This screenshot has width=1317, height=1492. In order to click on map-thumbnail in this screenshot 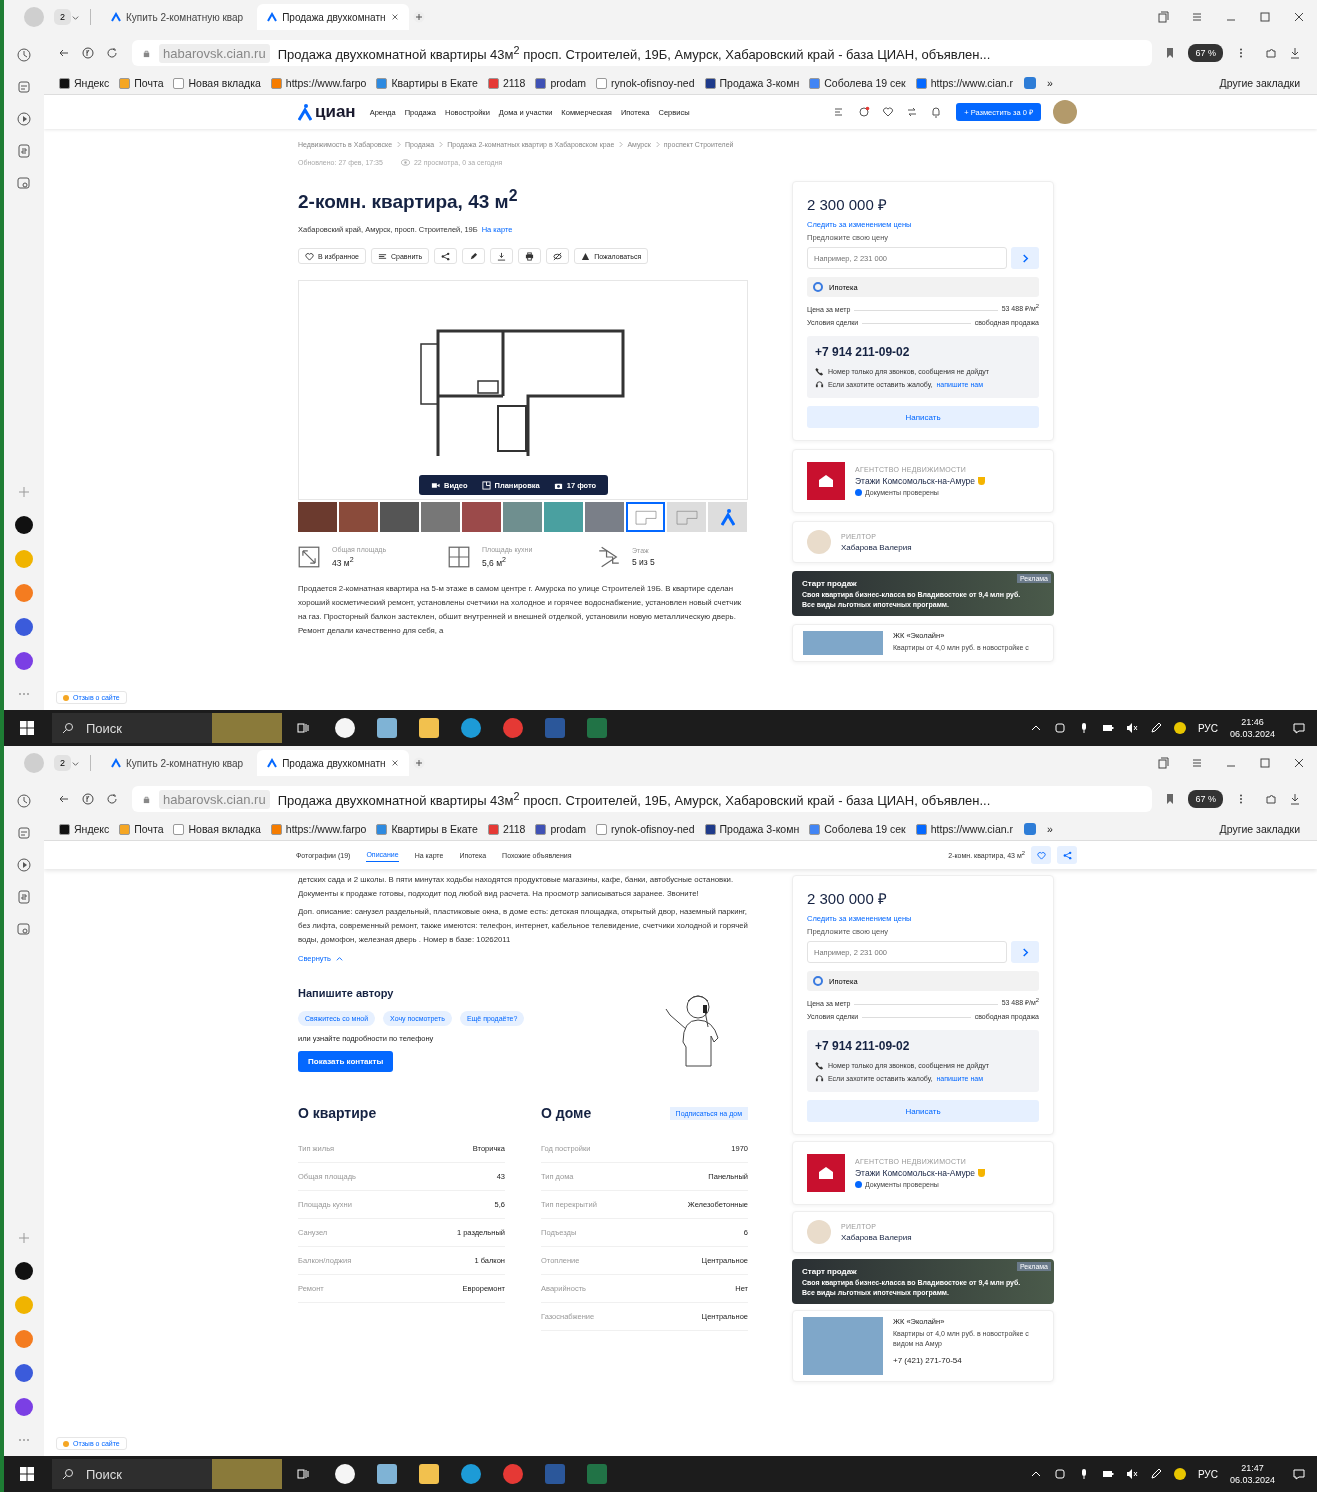, I will do `click(727, 517)`.